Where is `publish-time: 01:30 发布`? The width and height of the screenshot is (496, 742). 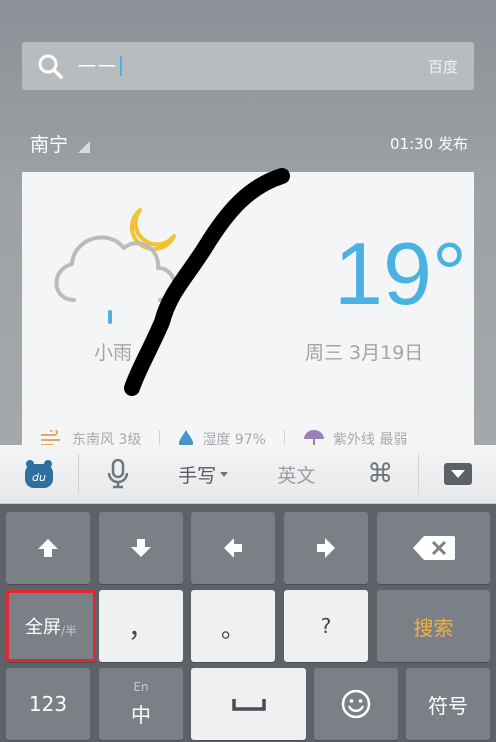
publish-time: 01:30 发布 is located at coordinates (429, 143).